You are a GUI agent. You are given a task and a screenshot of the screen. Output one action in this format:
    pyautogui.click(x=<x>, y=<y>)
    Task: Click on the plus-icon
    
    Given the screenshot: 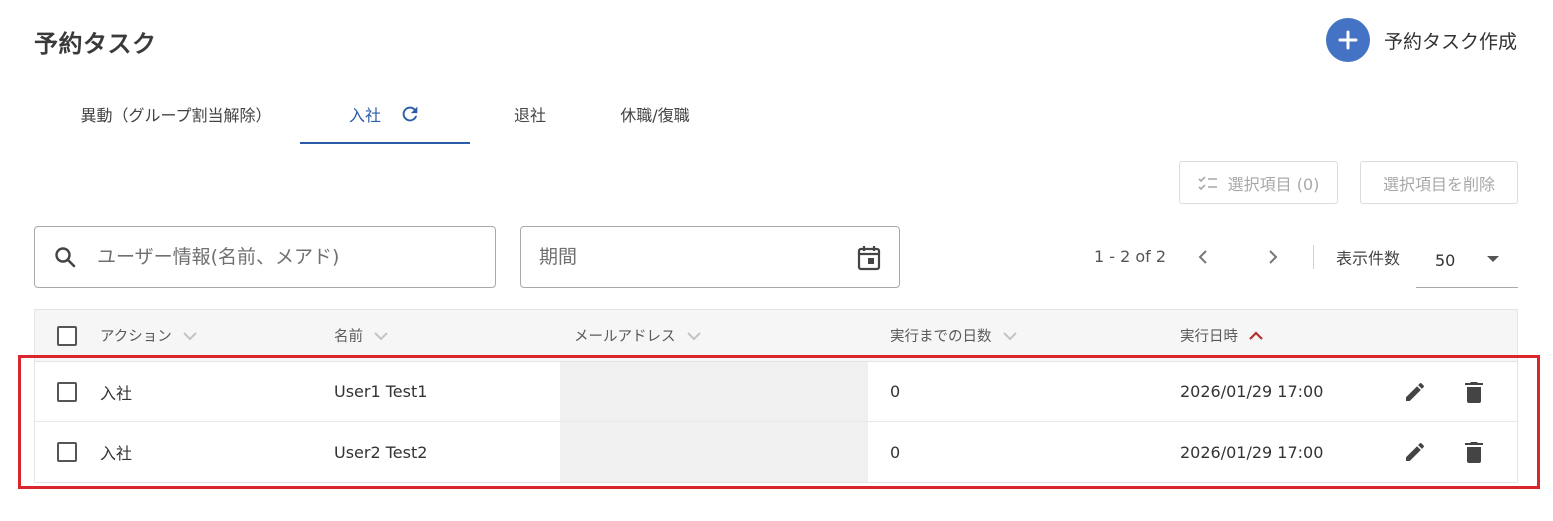 What is the action you would take?
    pyautogui.click(x=1347, y=40)
    